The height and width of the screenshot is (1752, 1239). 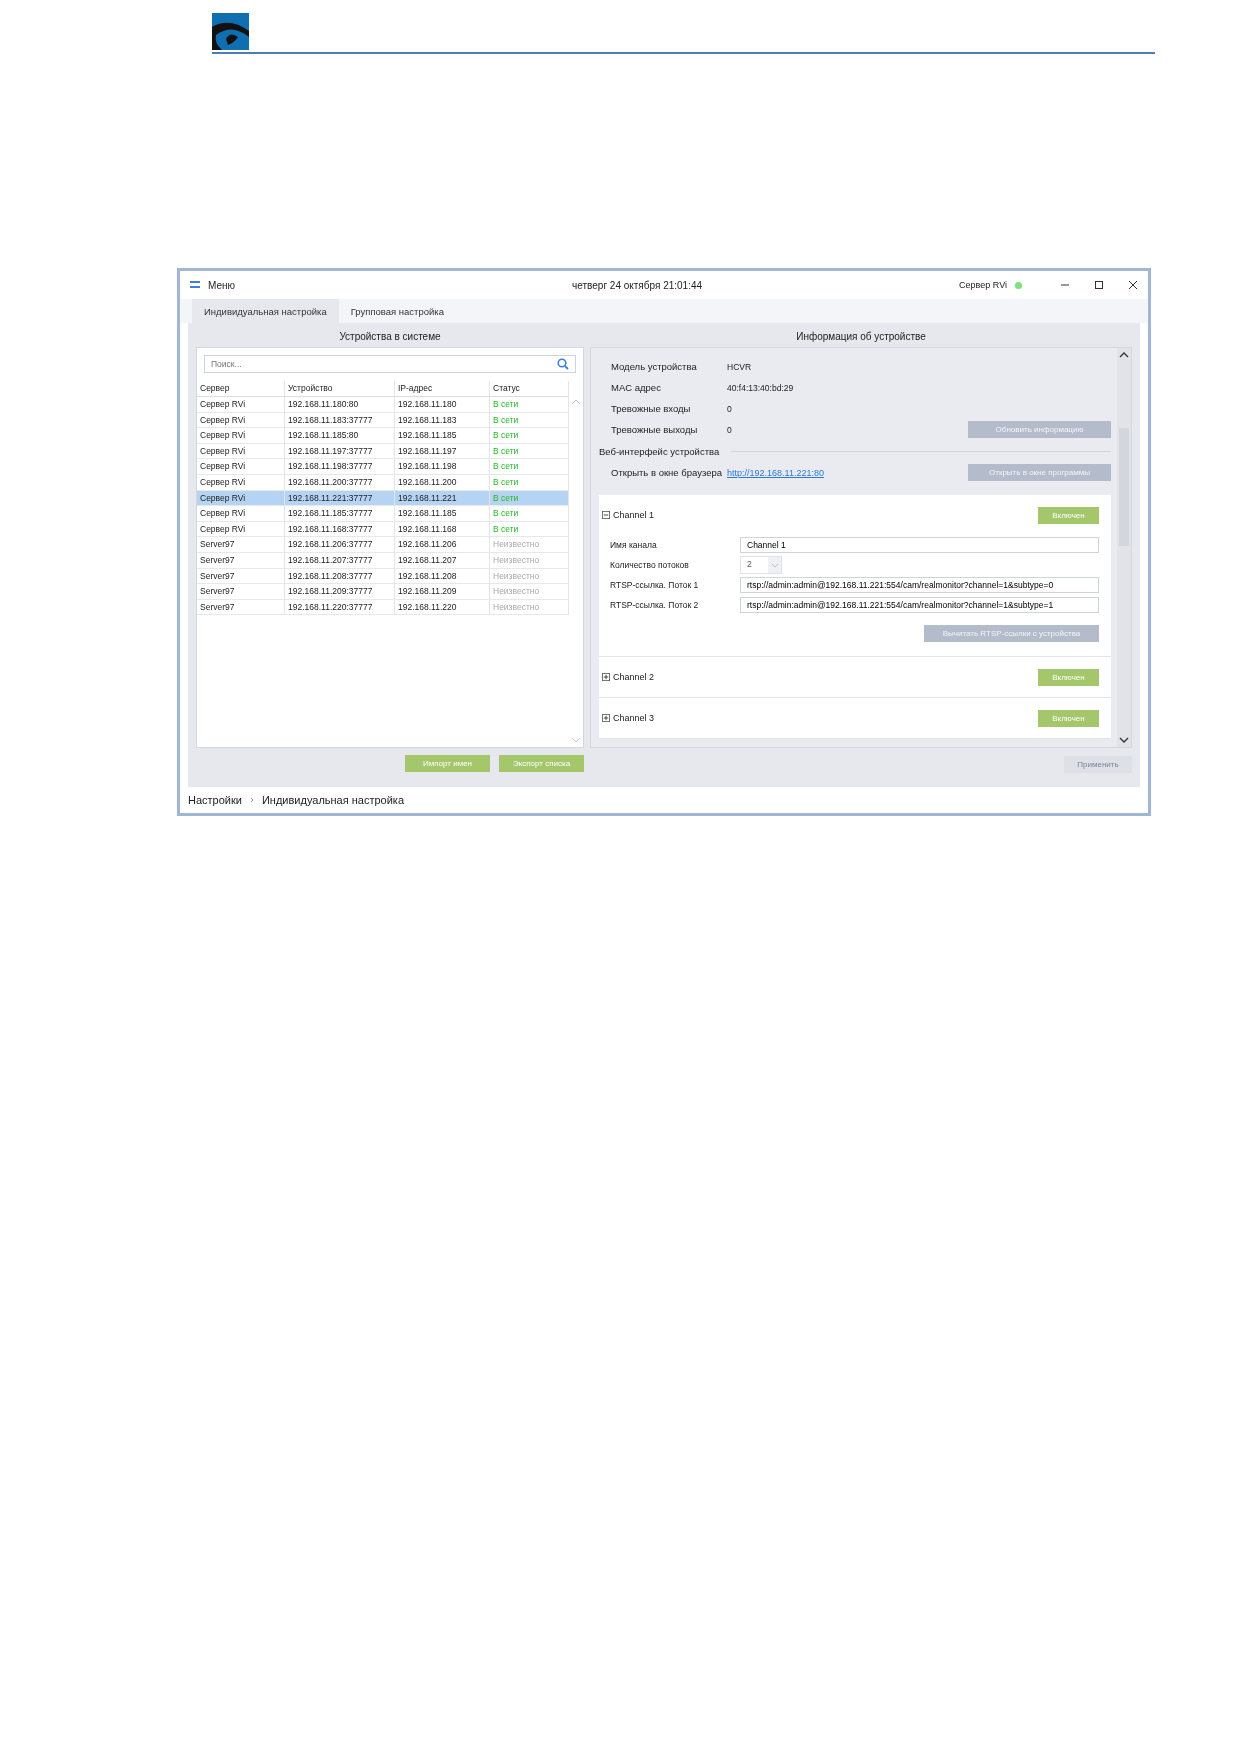 I want to click on table-cell: 192.168.11.183, so click(x=442, y=420).